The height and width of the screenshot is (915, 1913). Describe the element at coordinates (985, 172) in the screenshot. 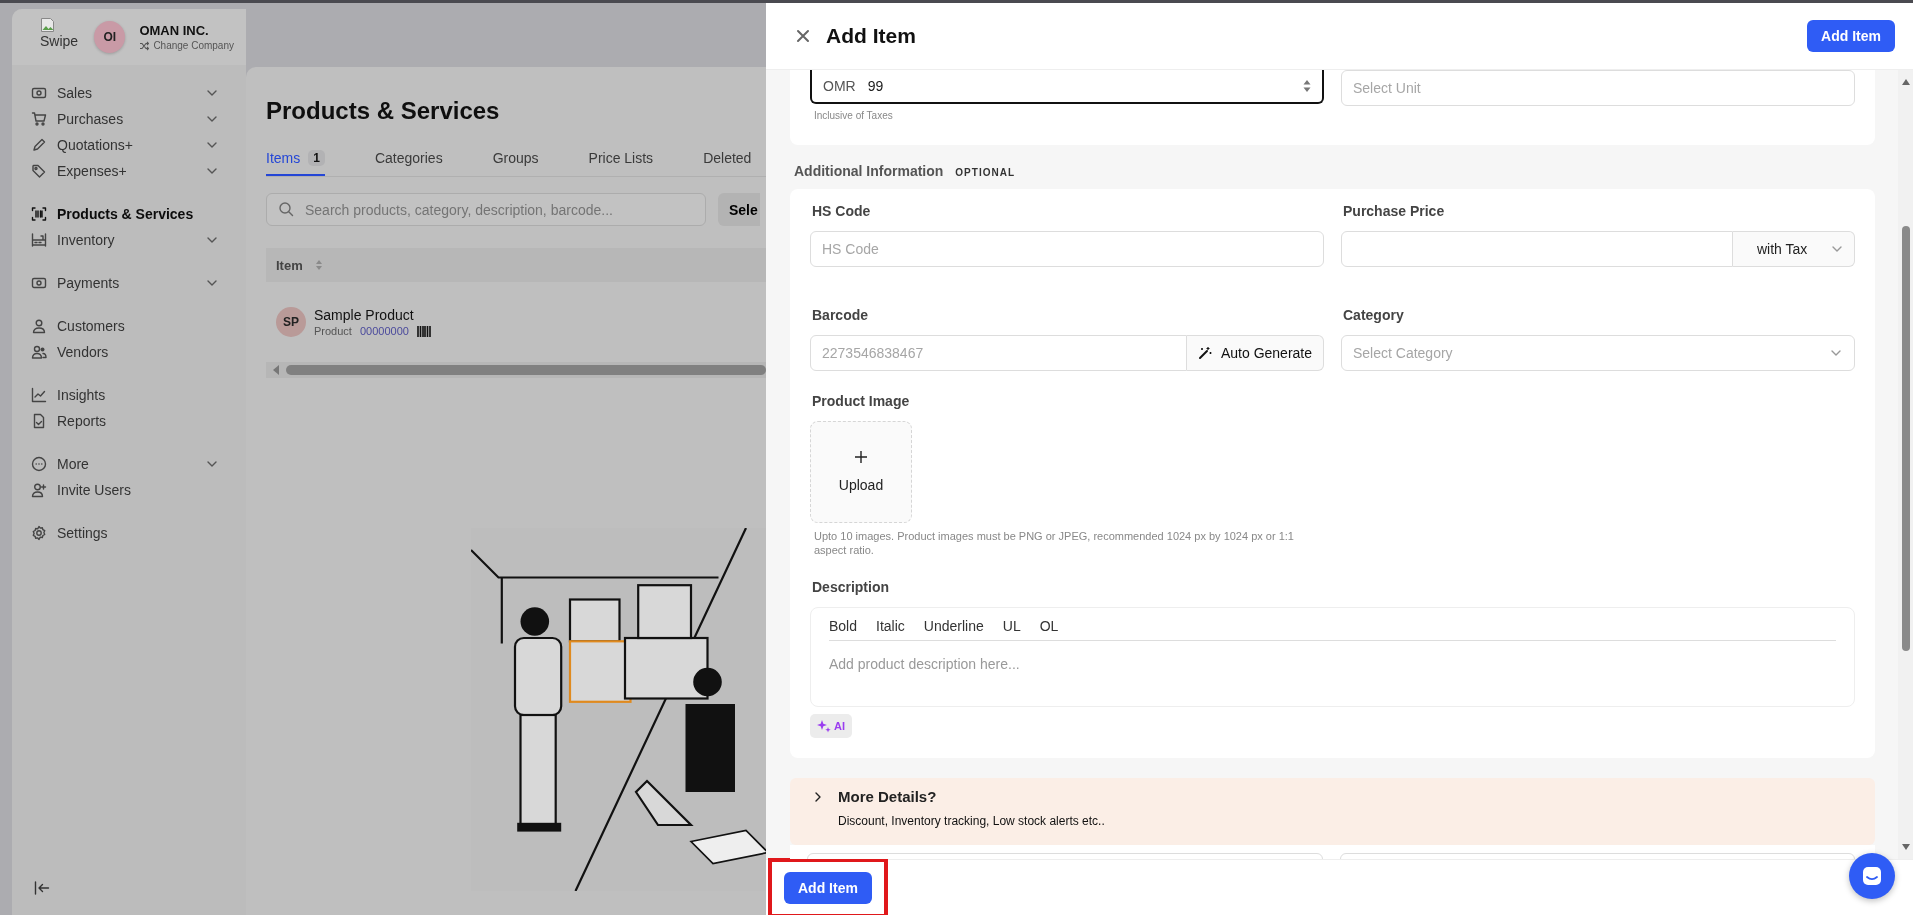

I see `optional-tag: OPTIONAL` at that location.